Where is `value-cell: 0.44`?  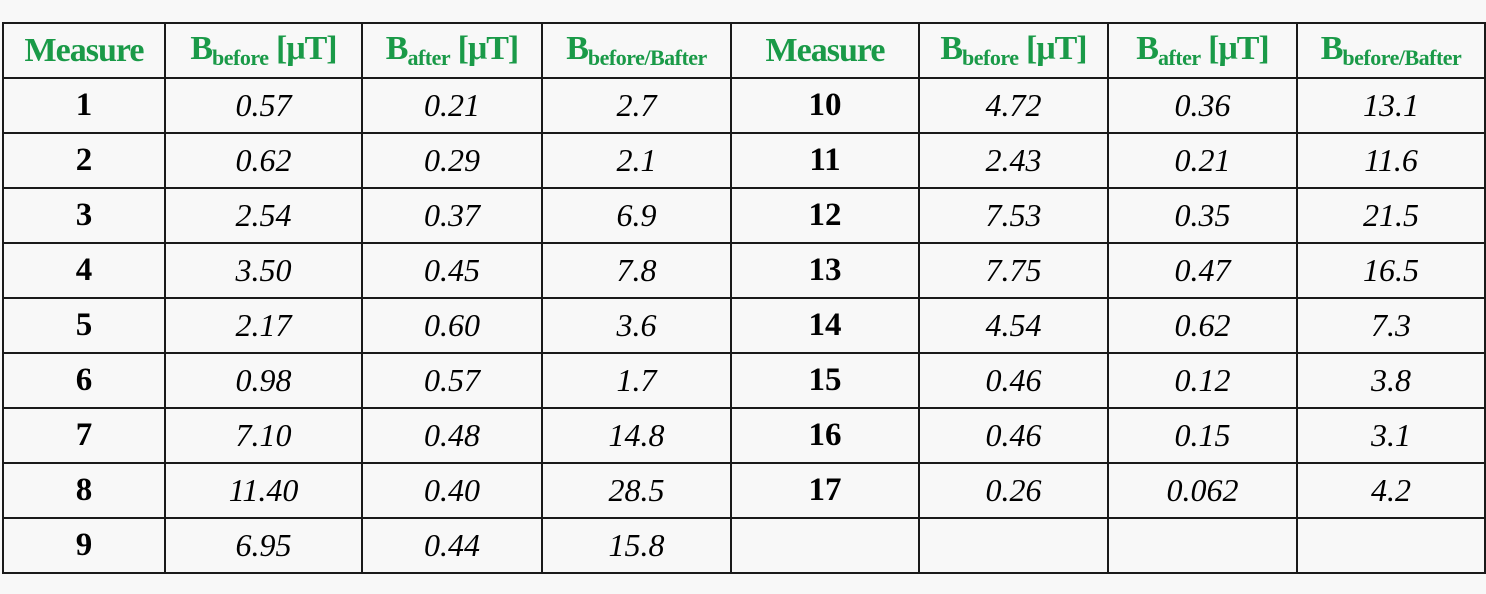 value-cell: 0.44 is located at coordinates (452, 545).